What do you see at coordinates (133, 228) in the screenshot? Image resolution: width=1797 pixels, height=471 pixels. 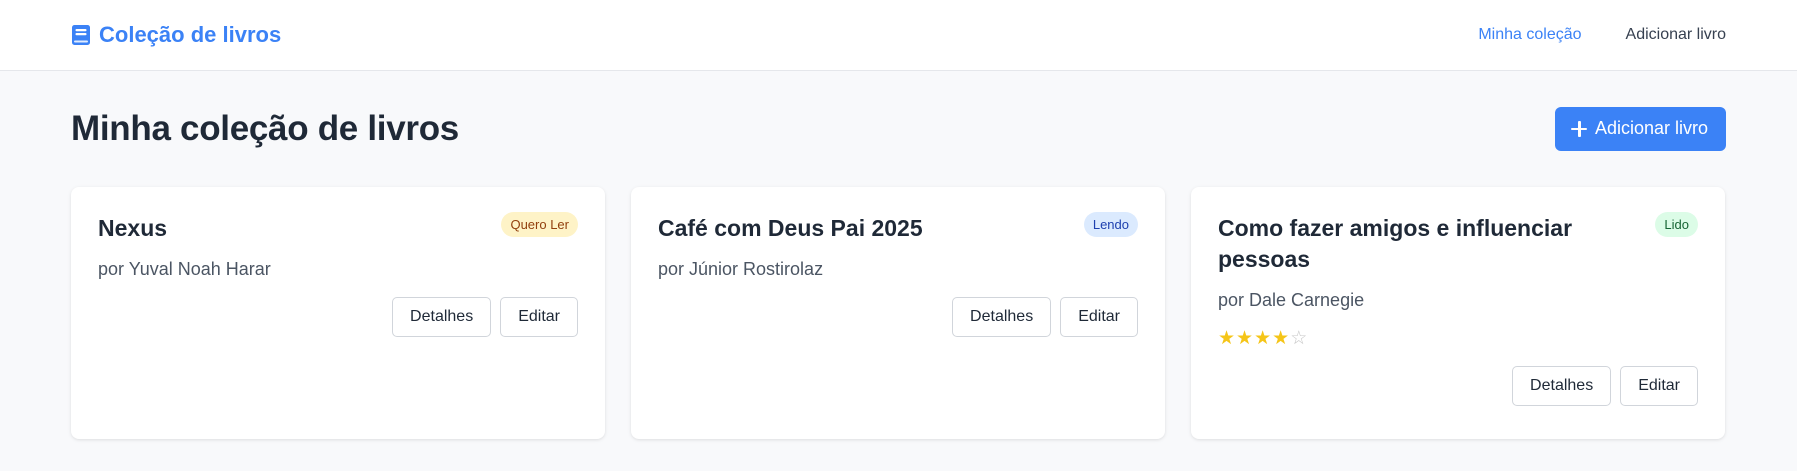 I see `book-title: Nexus` at bounding box center [133, 228].